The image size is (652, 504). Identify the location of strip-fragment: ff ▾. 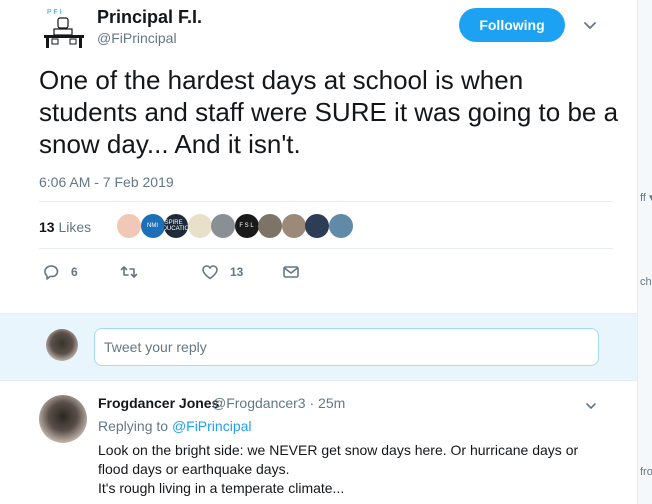
(646, 198).